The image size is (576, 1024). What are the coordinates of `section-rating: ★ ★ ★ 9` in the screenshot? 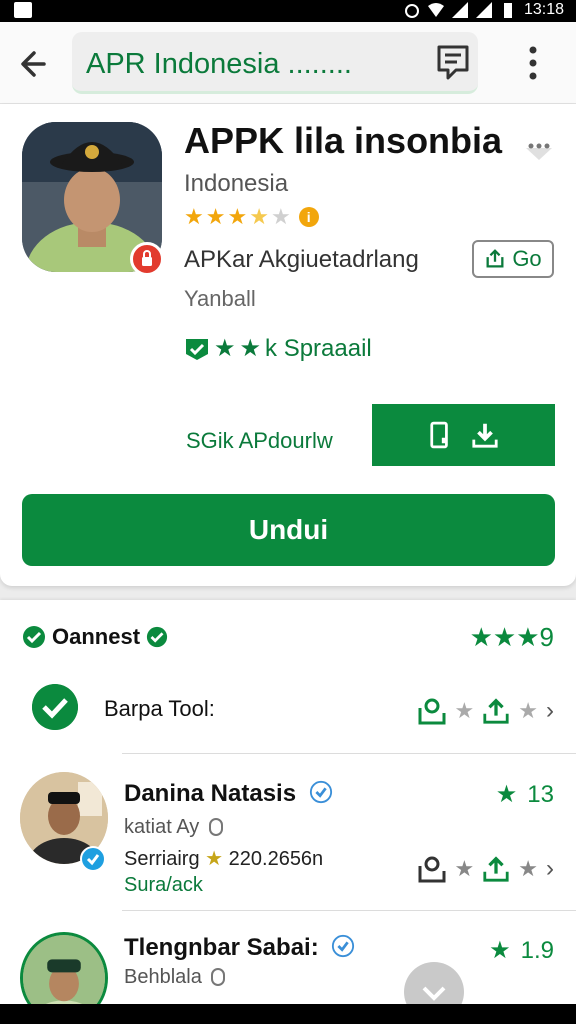 It's located at (512, 637).